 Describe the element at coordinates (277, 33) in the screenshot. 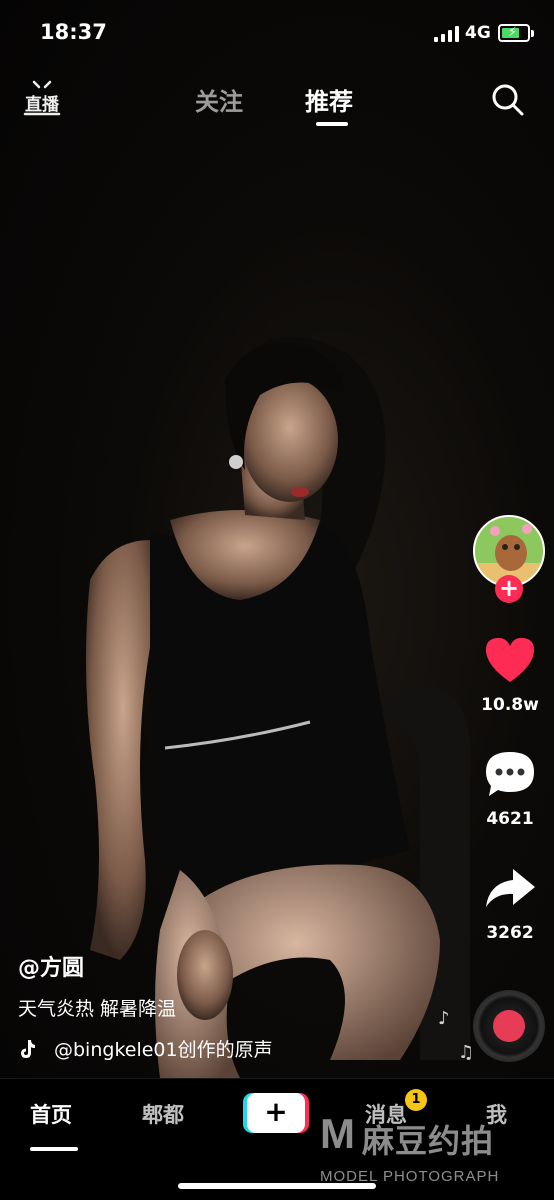

I see `status-bar: 18:37 4G ⚡` at that location.